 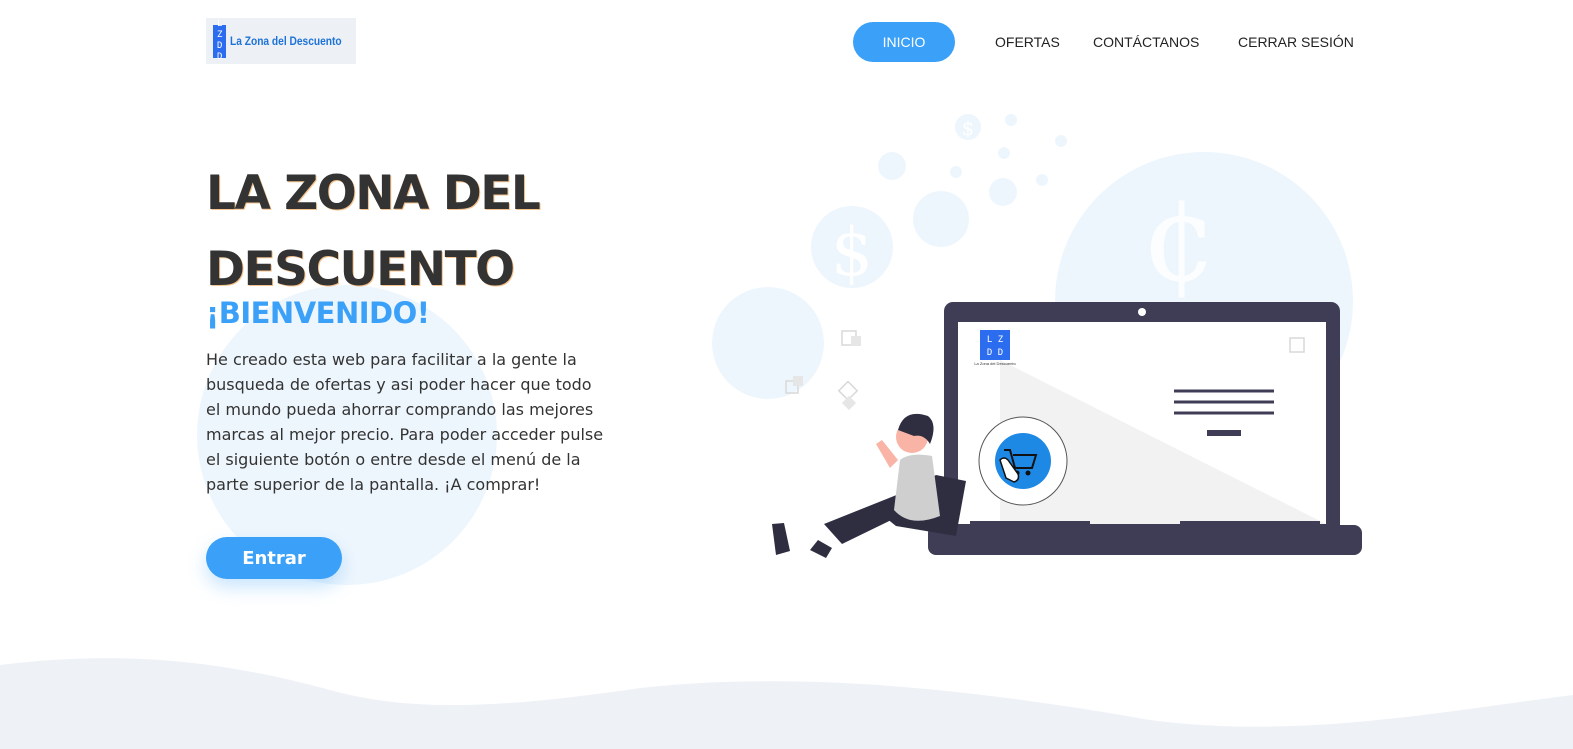 What do you see at coordinates (995, 353) in the screenshot?
I see `screen-logo-line2: D D` at bounding box center [995, 353].